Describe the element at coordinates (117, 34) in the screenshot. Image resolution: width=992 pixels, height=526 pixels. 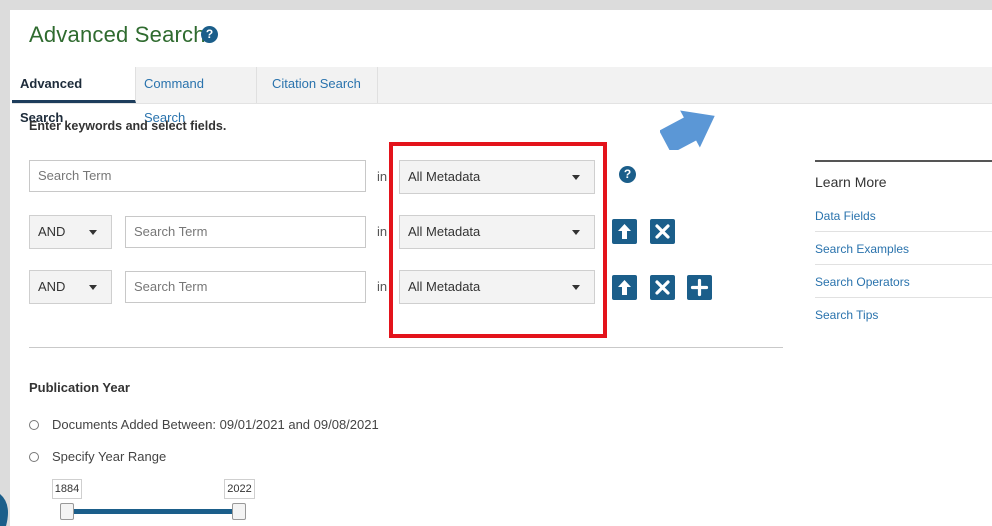
I see `page-title: Advanced Search` at that location.